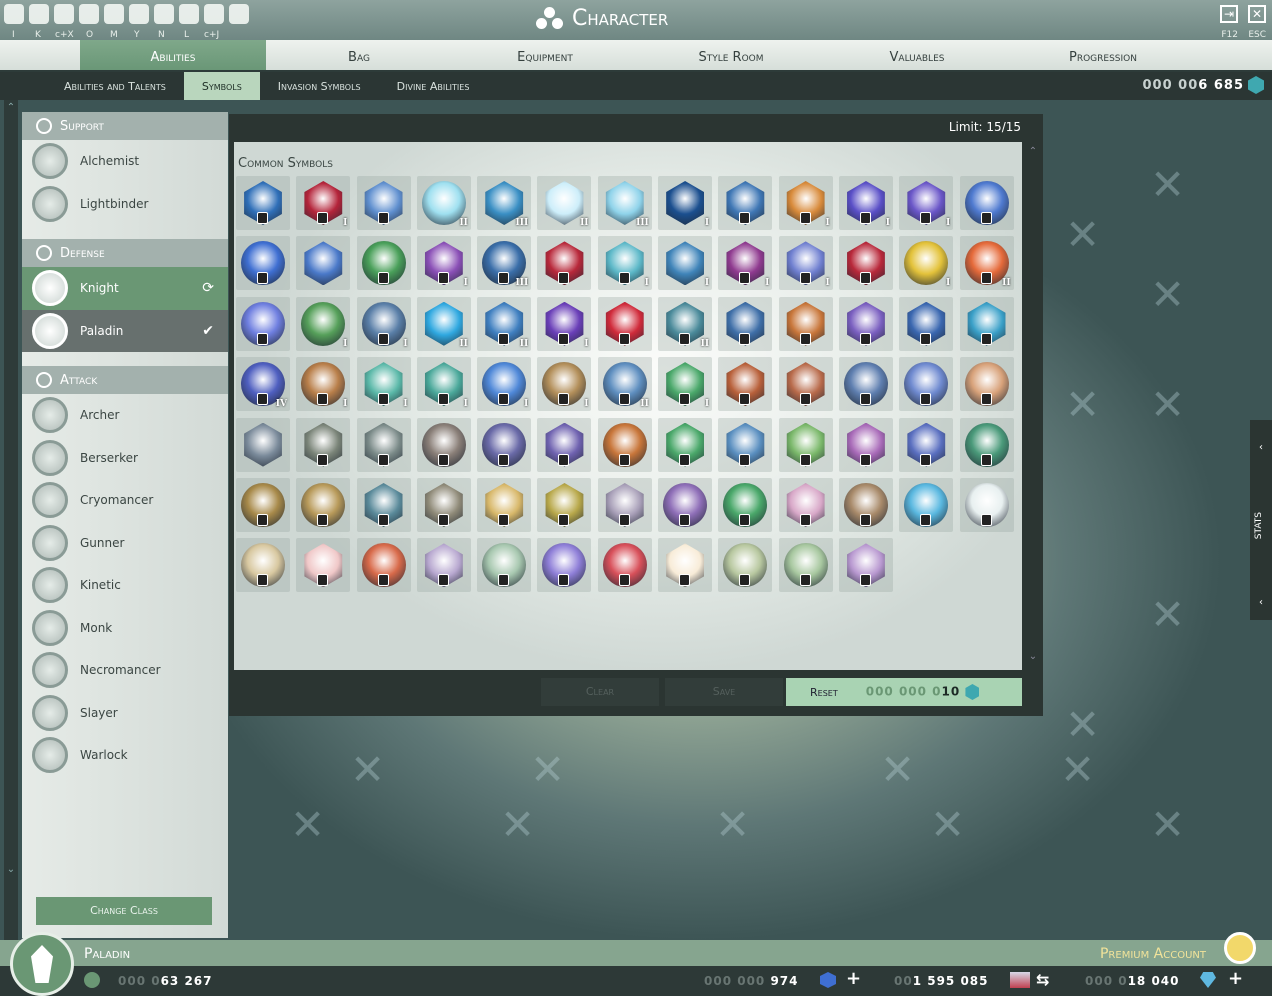 The width and height of the screenshot is (1272, 996). I want to click on stats-side-tab: ‹ STATS ‹, so click(1261, 520).